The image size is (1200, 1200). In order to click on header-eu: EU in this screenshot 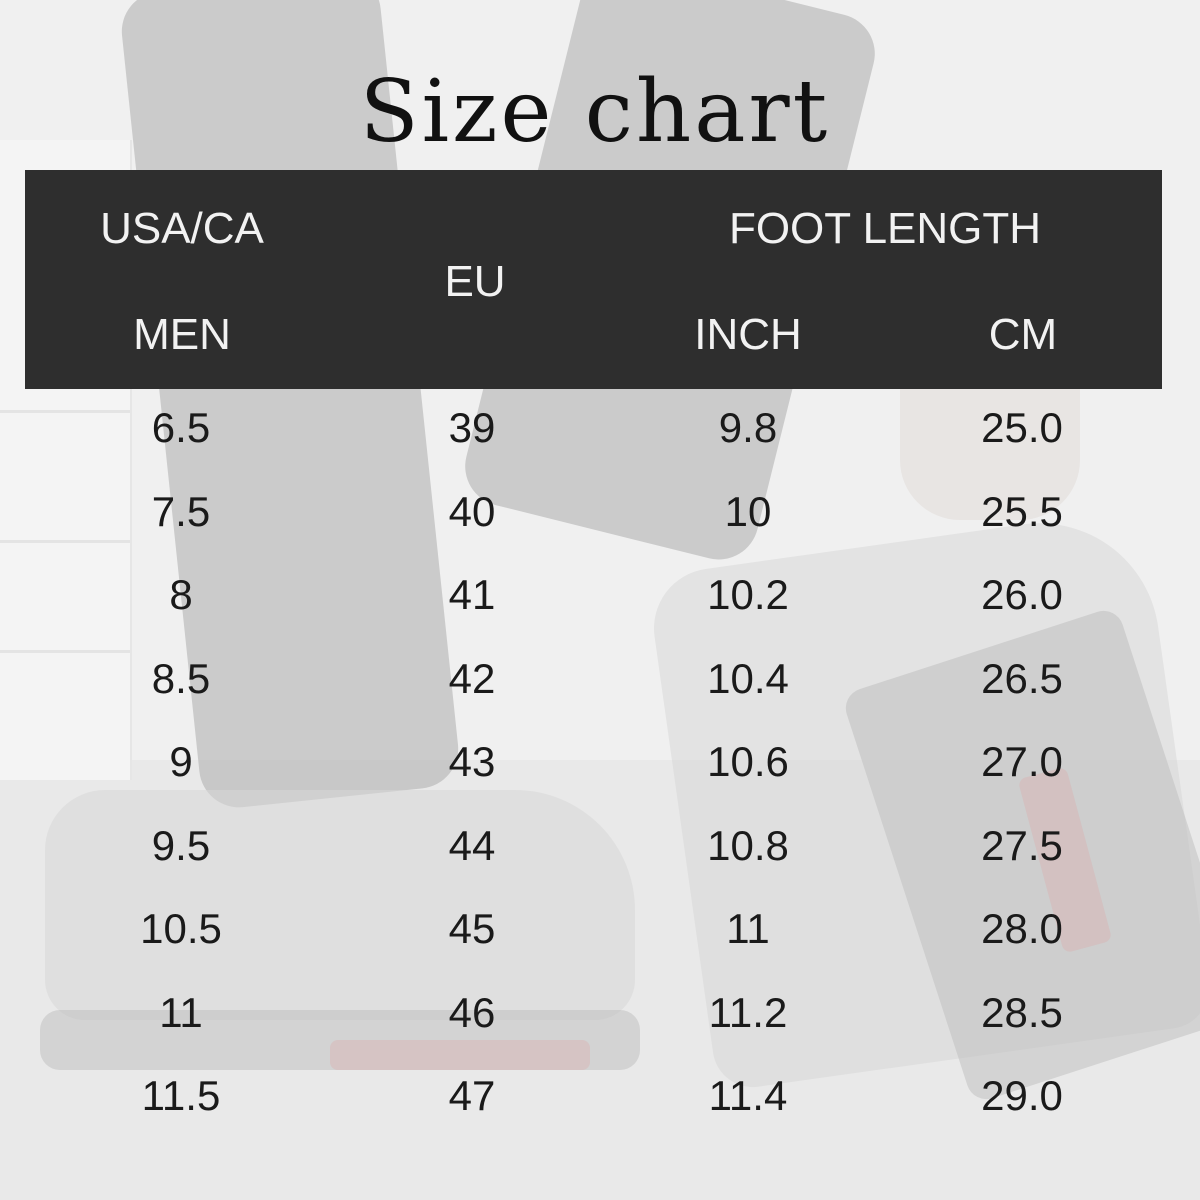, I will do `click(475, 281)`.